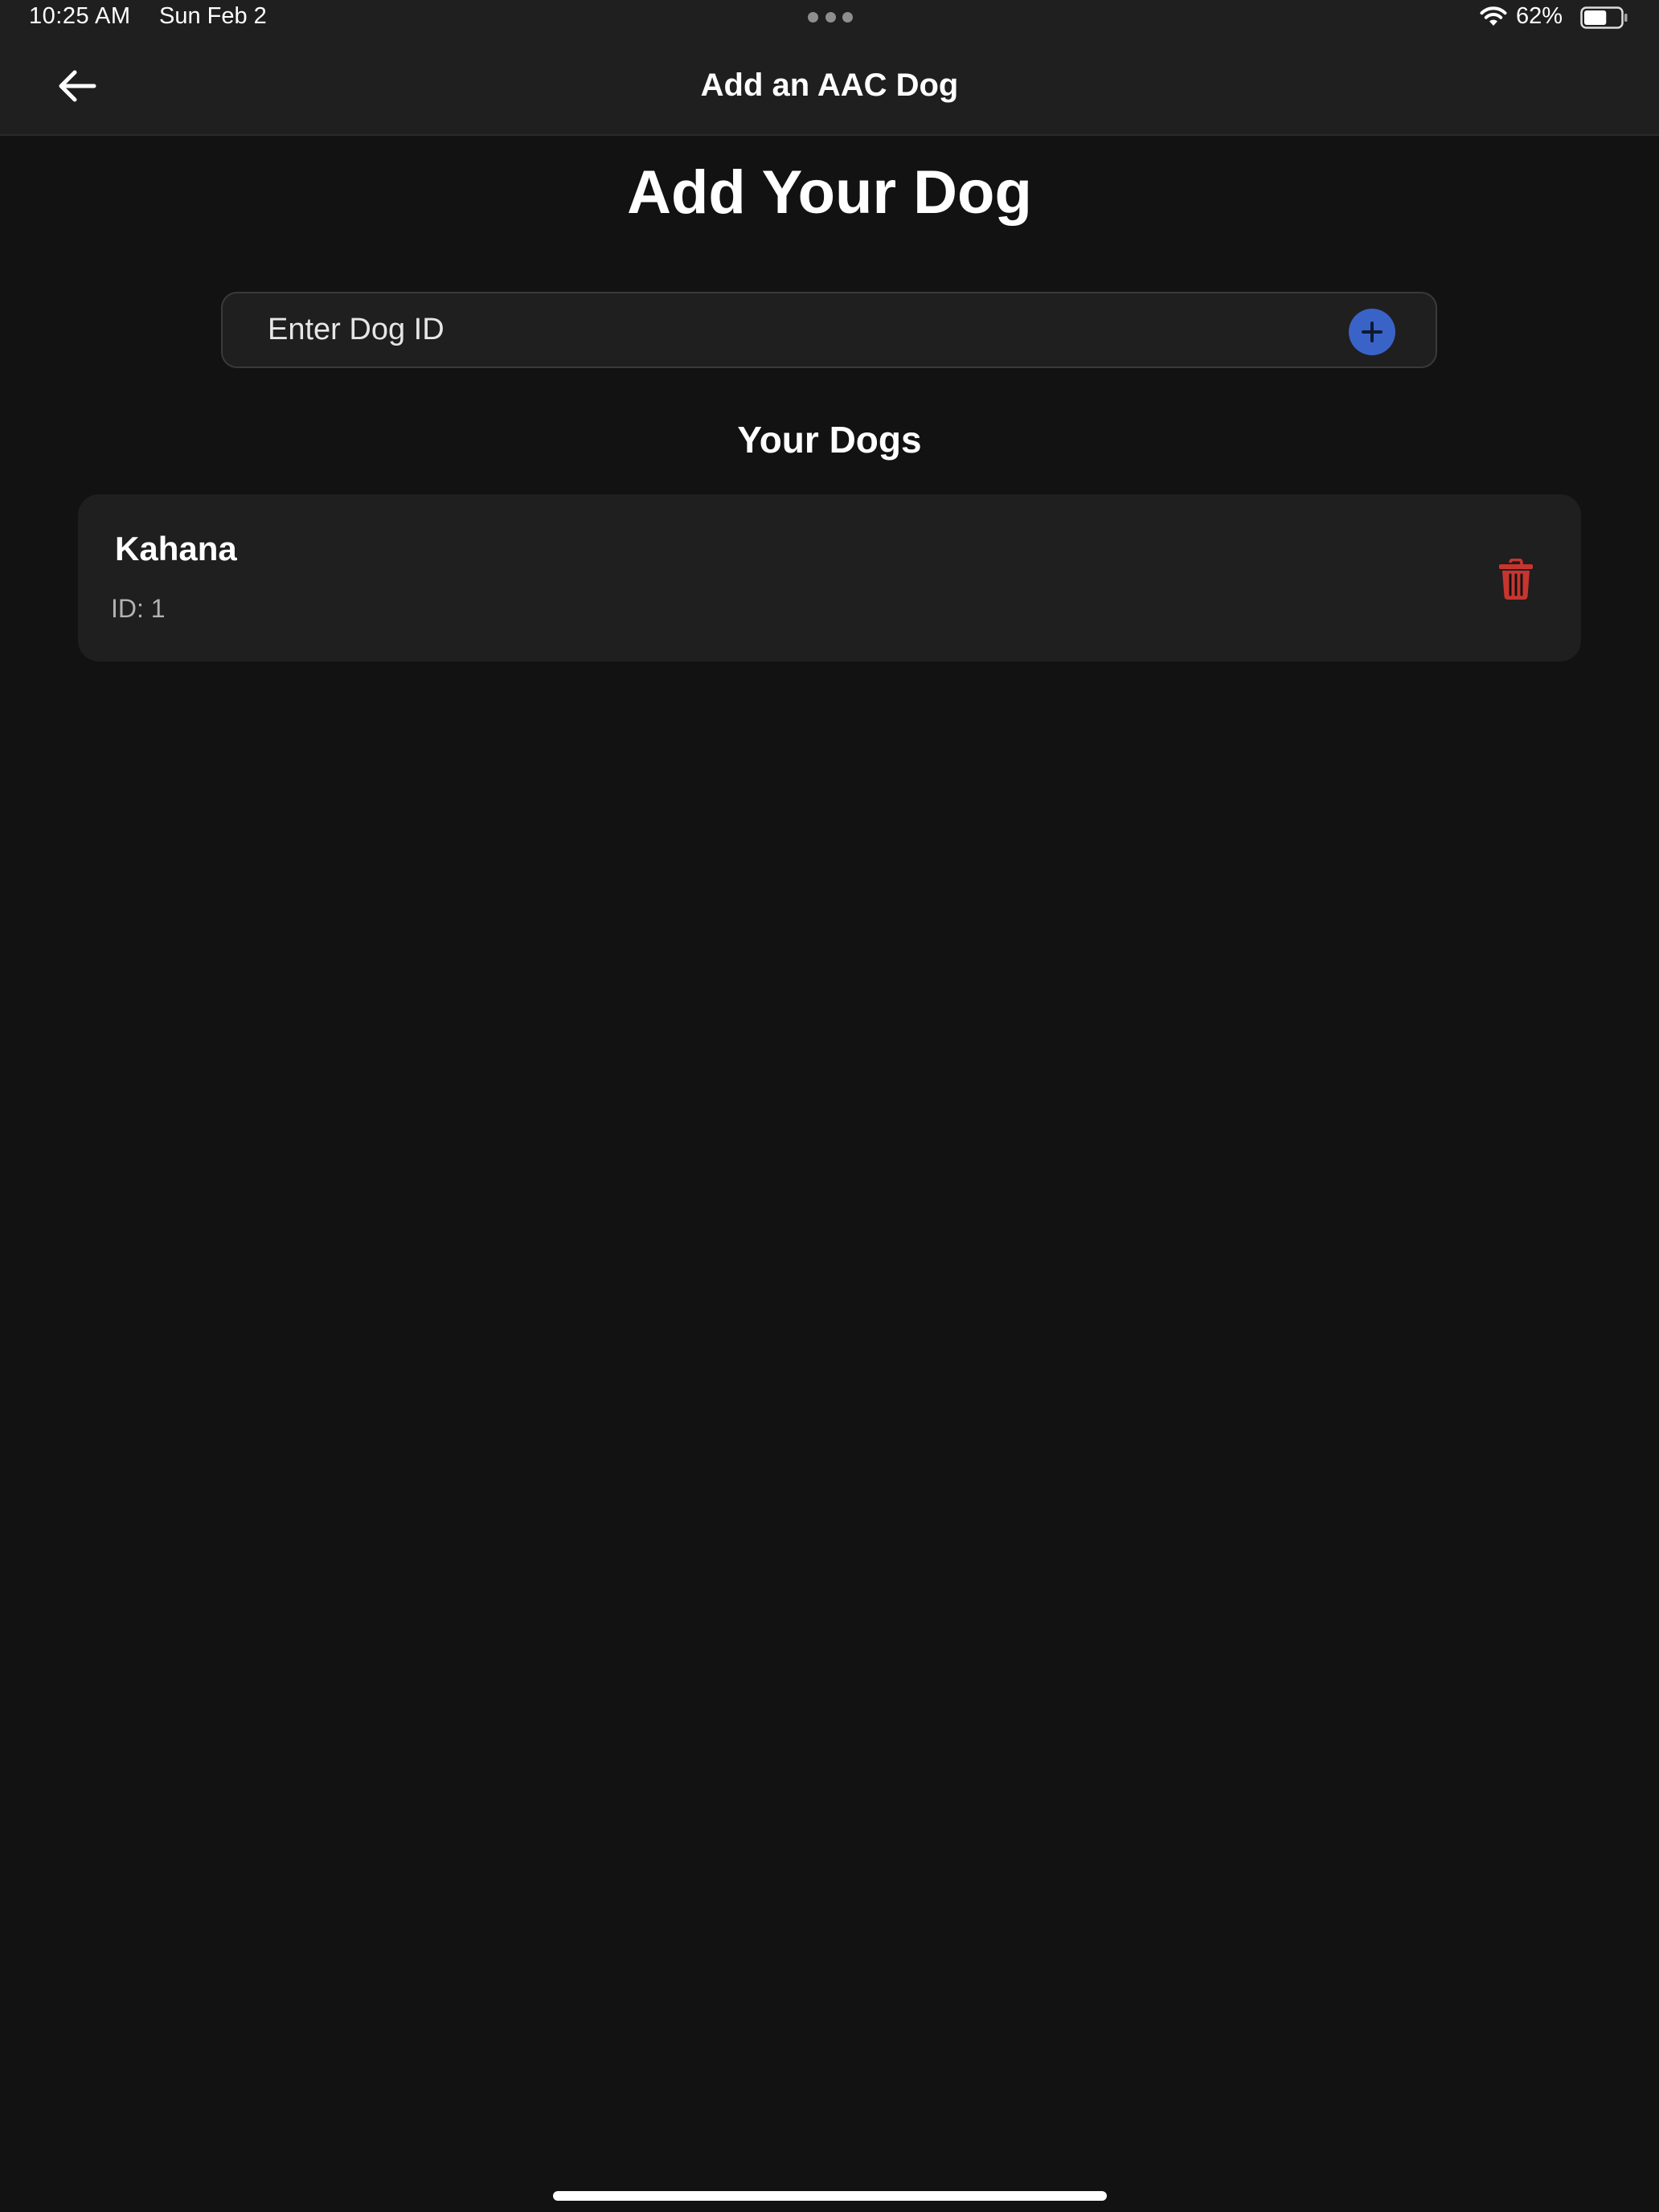  I want to click on nav-title: Add an AAC Dog, so click(829, 85).